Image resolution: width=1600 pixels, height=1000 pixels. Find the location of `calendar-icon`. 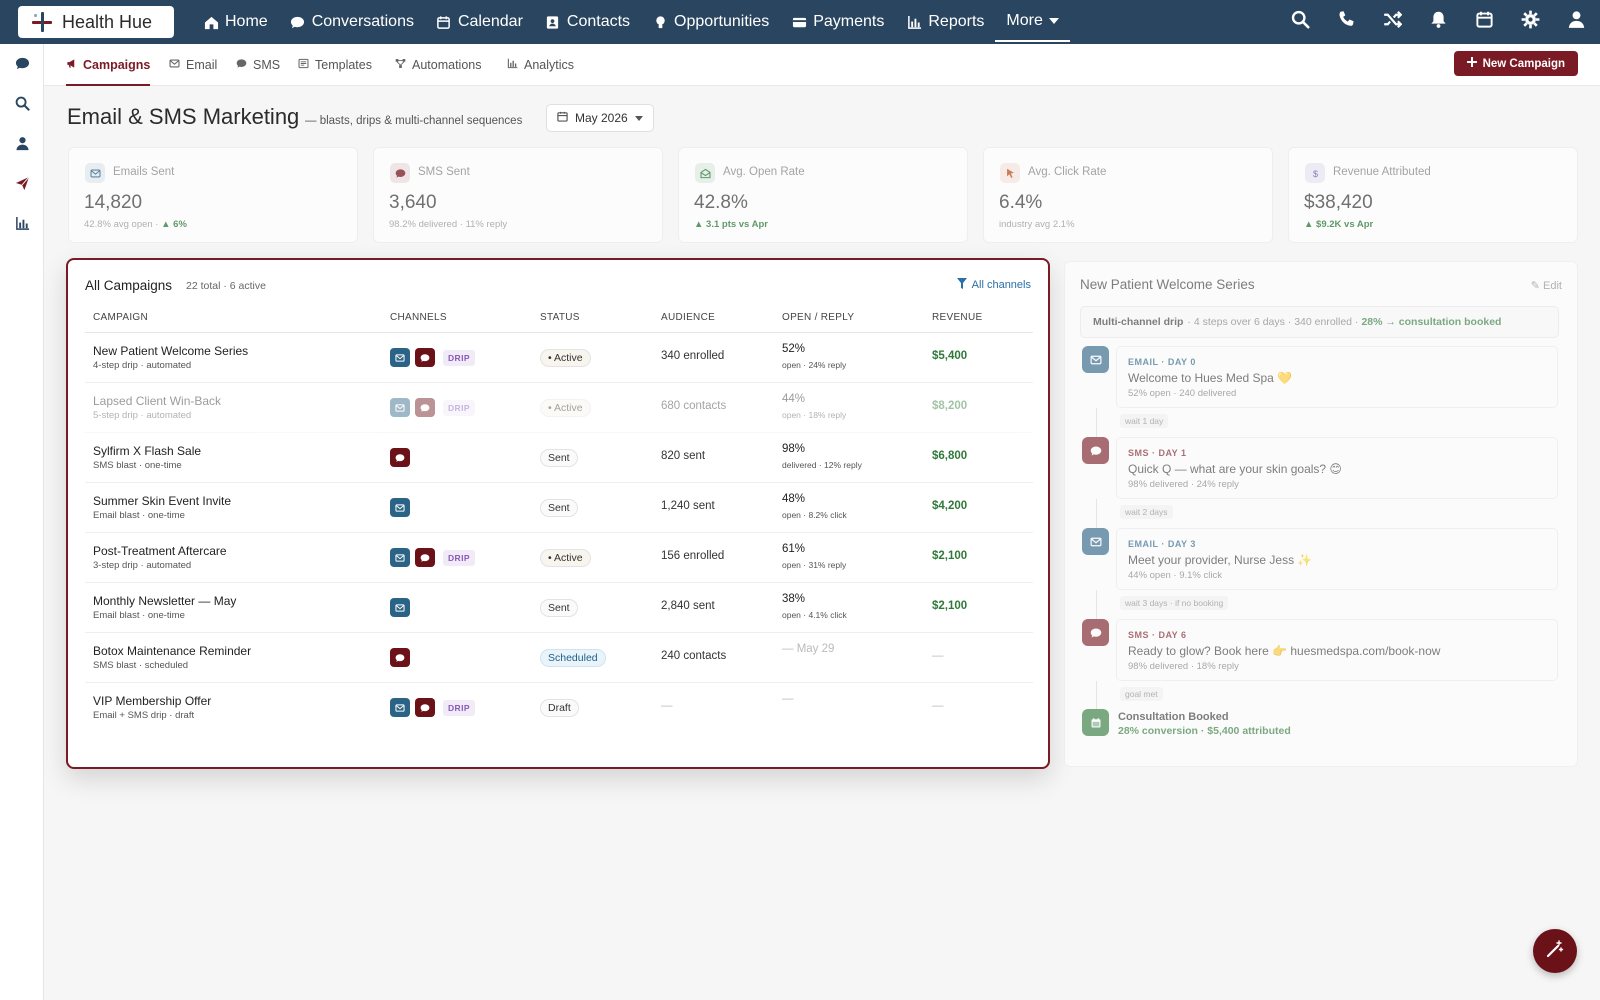

calendar-icon is located at coordinates (444, 22).